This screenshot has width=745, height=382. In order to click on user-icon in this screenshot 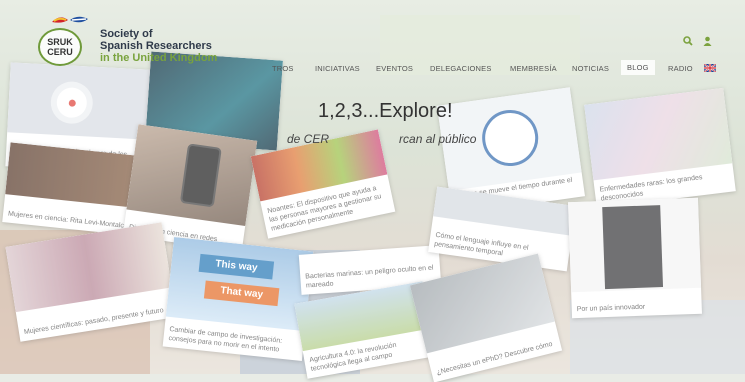, I will do `click(707, 42)`.